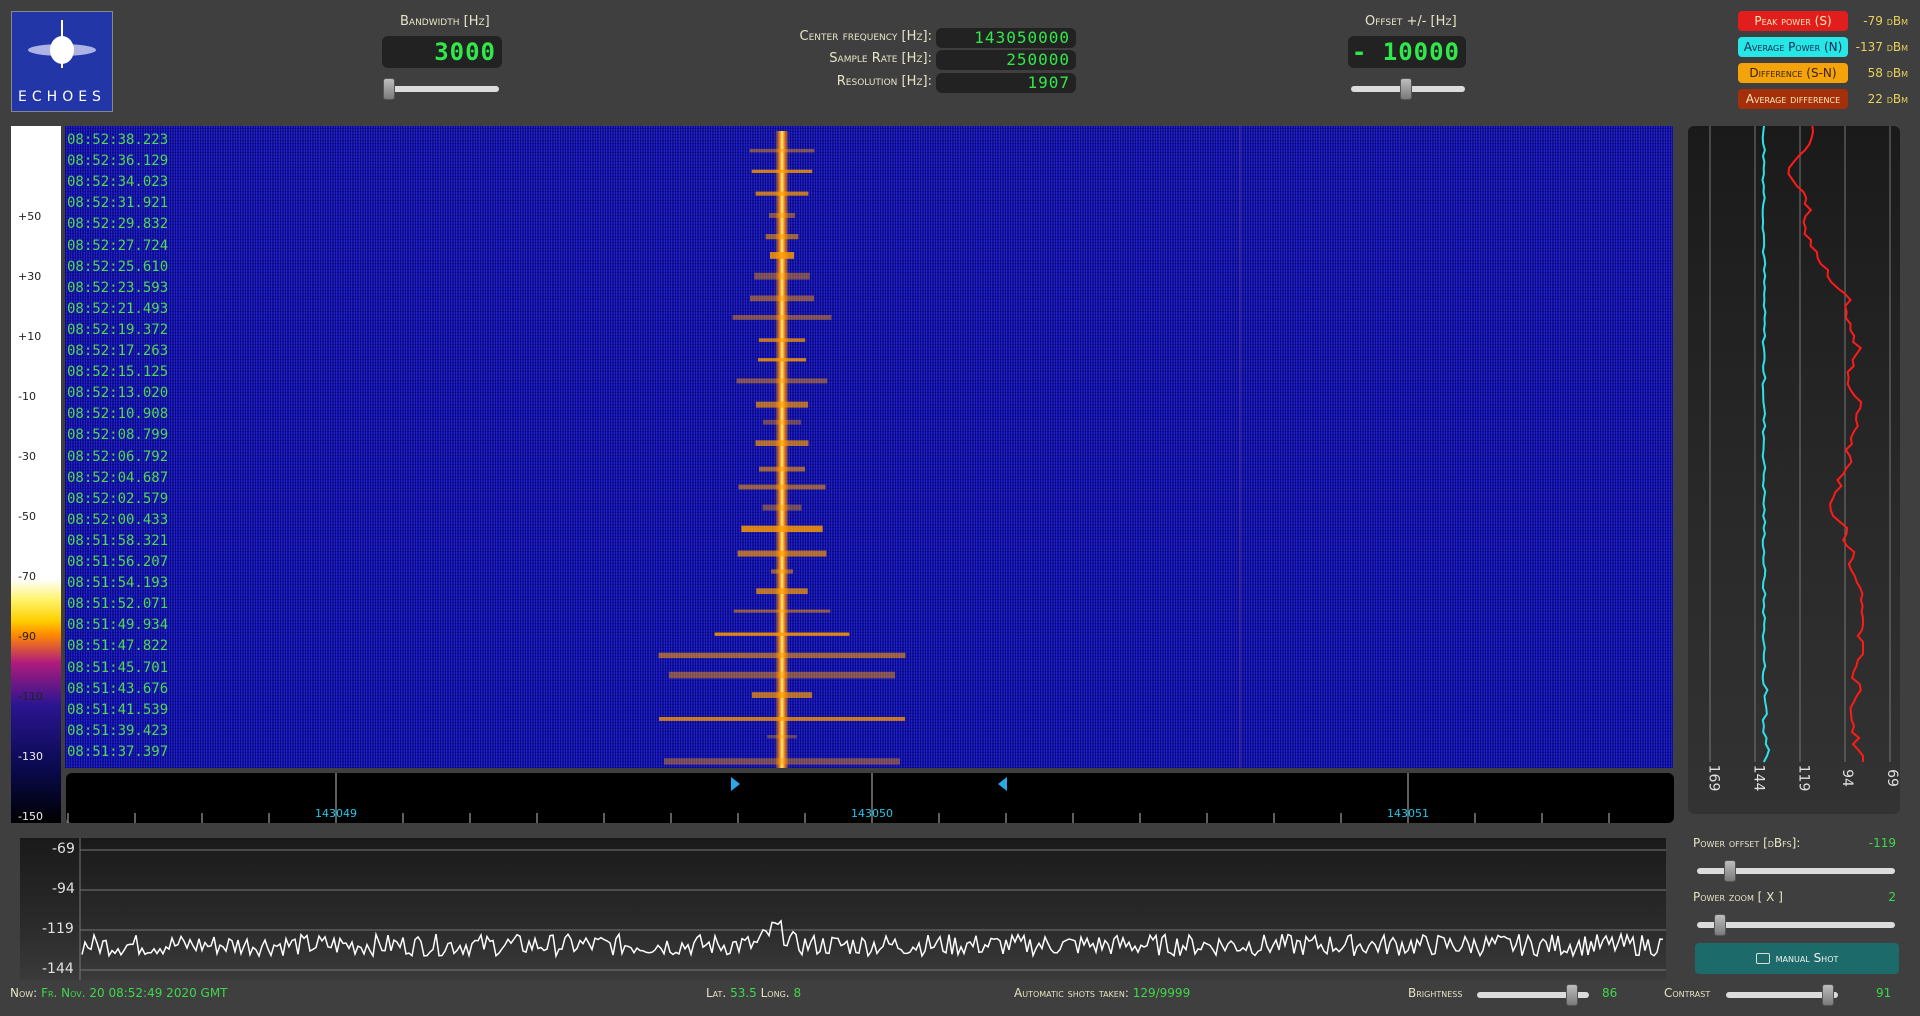 Image resolution: width=1920 pixels, height=1016 pixels. What do you see at coordinates (716, 993) in the screenshot?
I see `lat-label: Lat.` at bounding box center [716, 993].